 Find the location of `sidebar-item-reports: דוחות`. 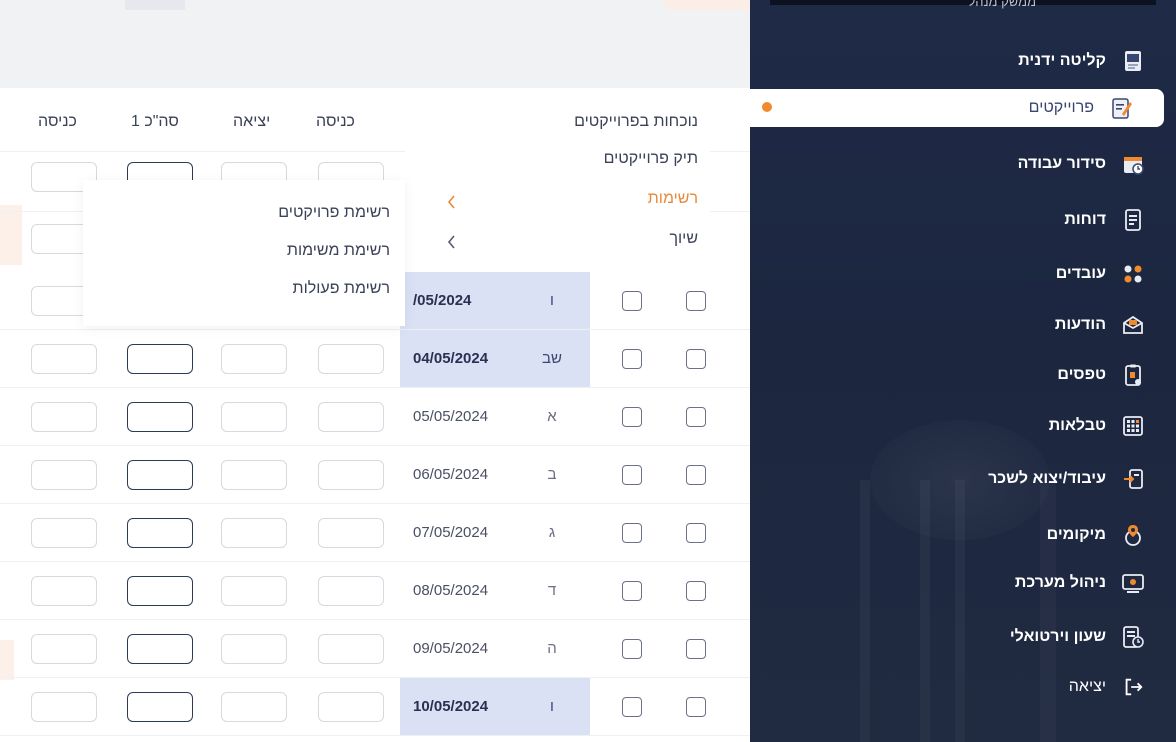

sidebar-item-reports: דוחות is located at coordinates (963, 220).